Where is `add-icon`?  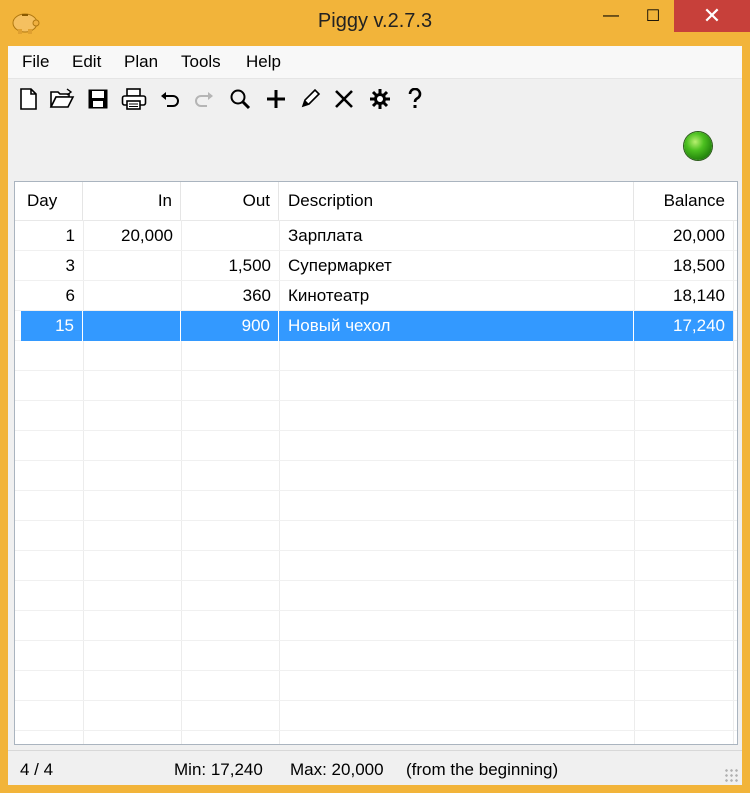
add-icon is located at coordinates (276, 99).